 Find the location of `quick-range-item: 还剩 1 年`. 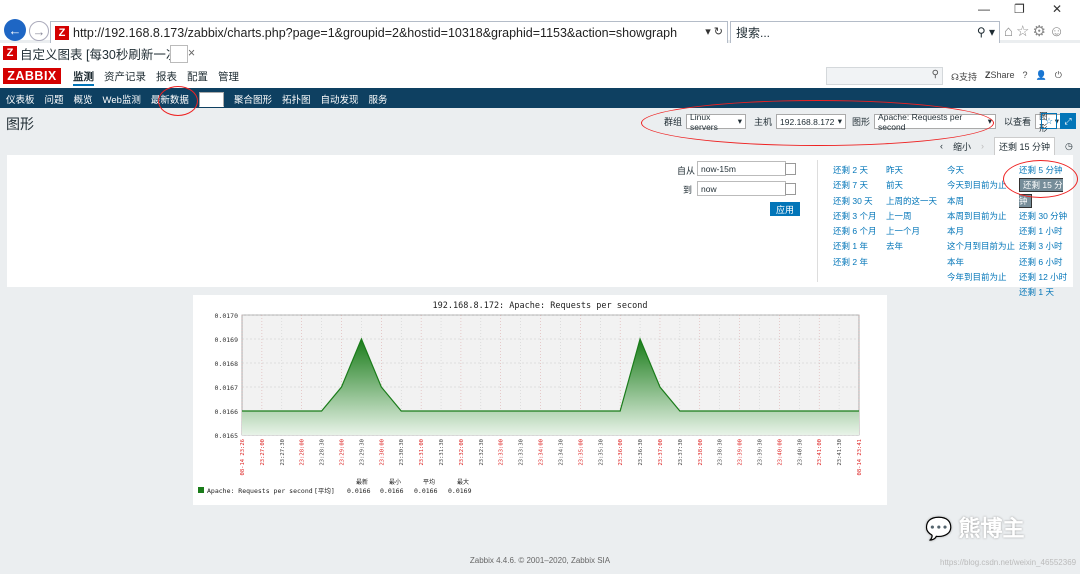

quick-range-item: 还剩 1 年 is located at coordinates (854, 246).